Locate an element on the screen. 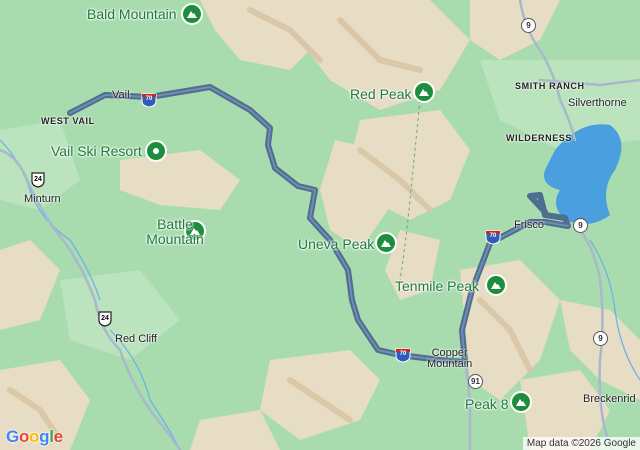 This screenshot has height=450, width=640. map-attribution: Map data ©2026 Google is located at coordinates (581, 443).